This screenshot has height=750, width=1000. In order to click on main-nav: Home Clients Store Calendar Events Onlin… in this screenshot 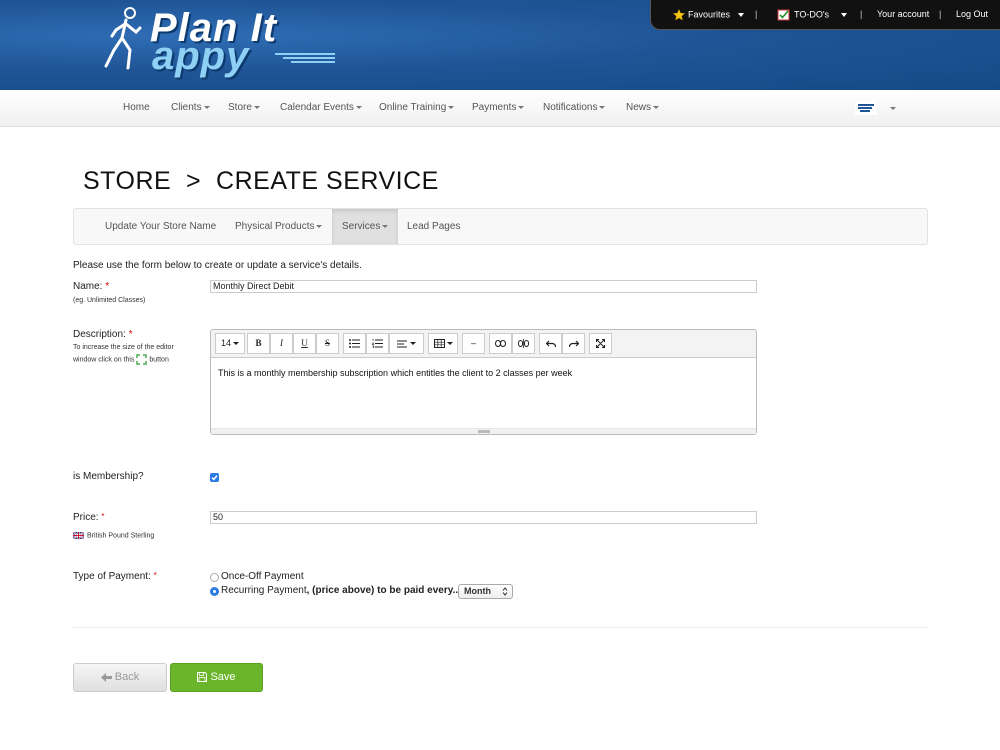, I will do `click(500, 108)`.